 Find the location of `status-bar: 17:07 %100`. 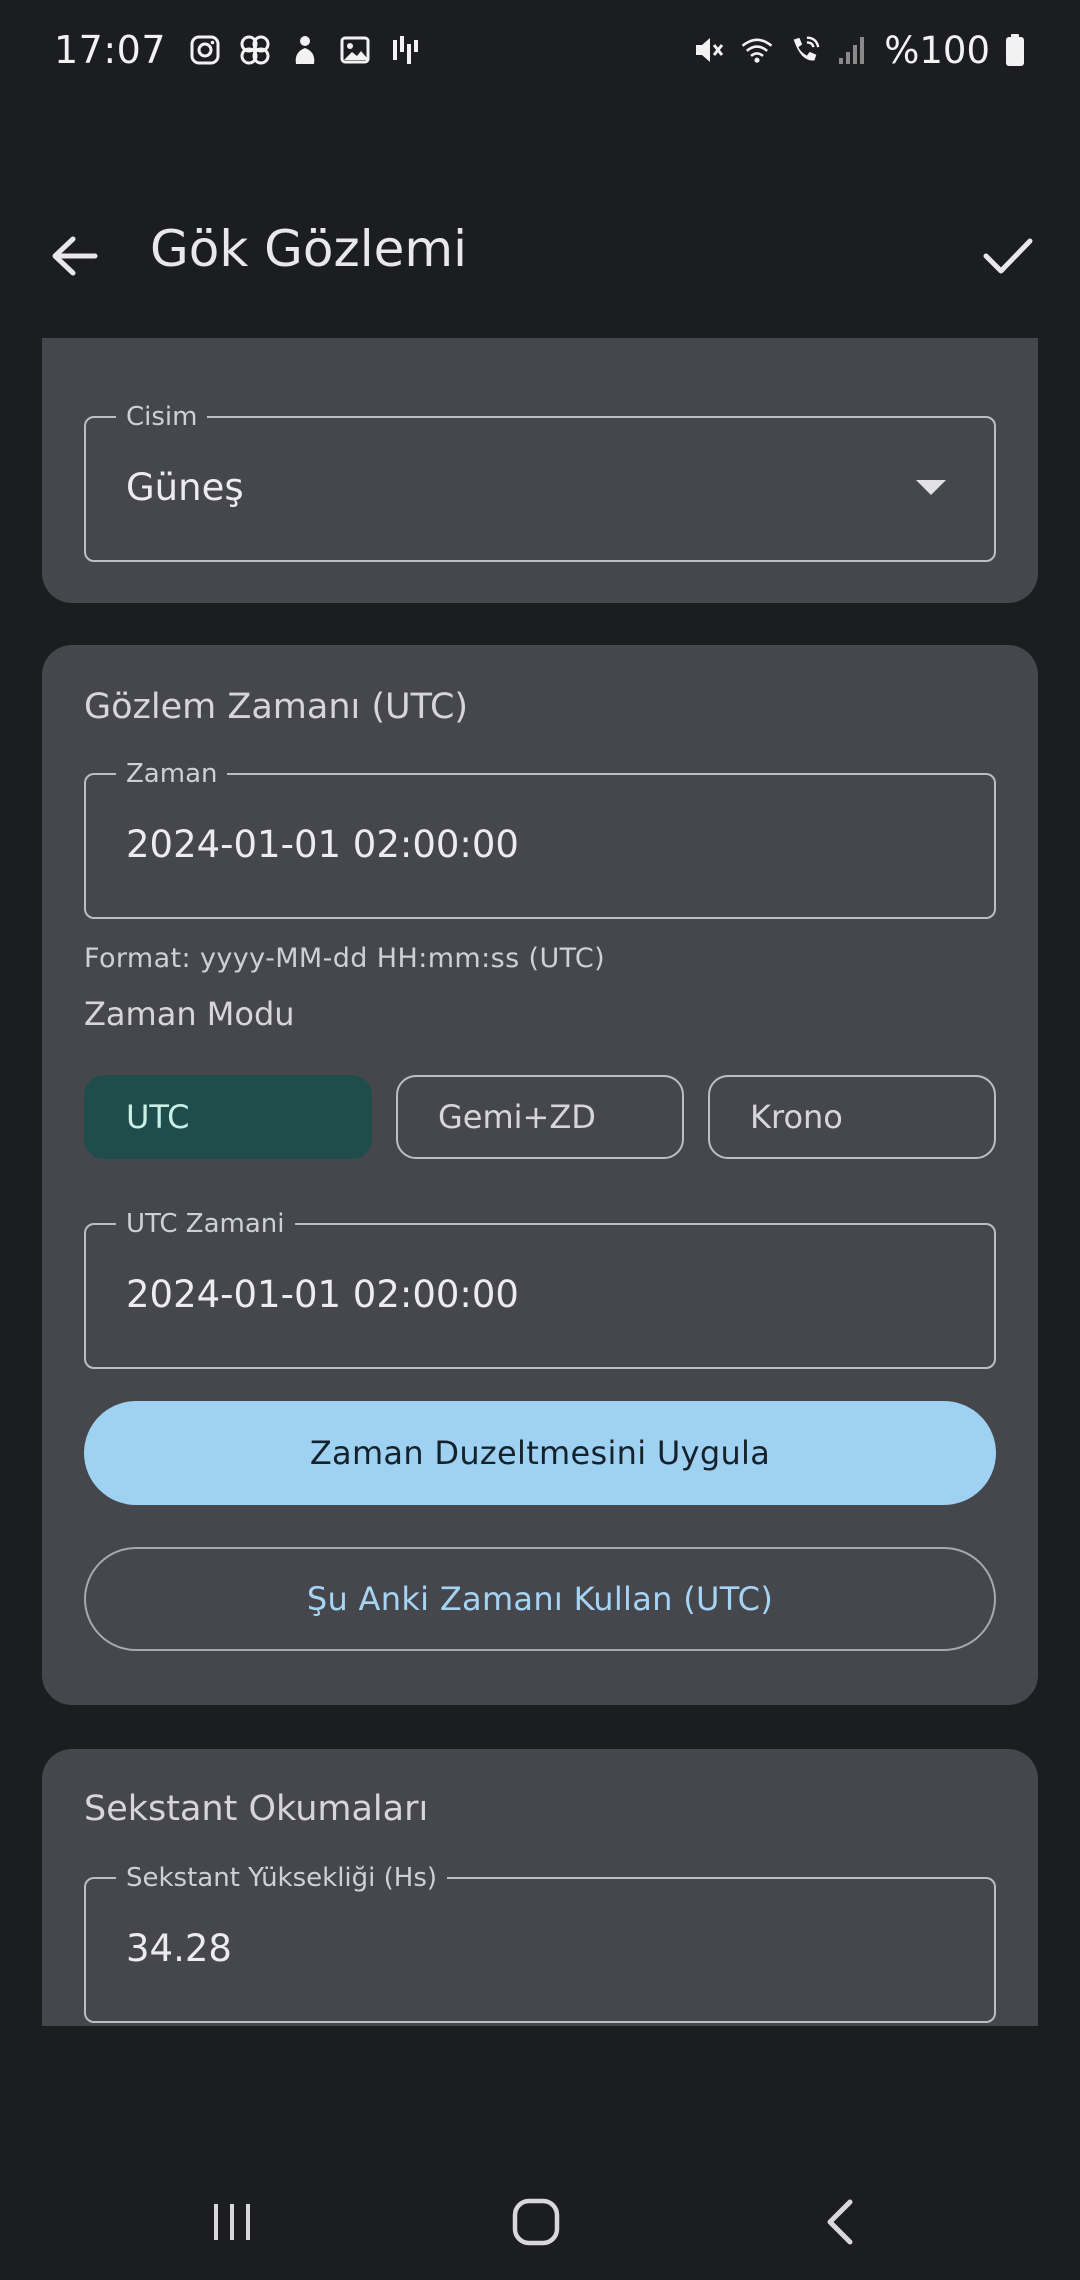

status-bar: 17:07 %100 is located at coordinates (540, 50).